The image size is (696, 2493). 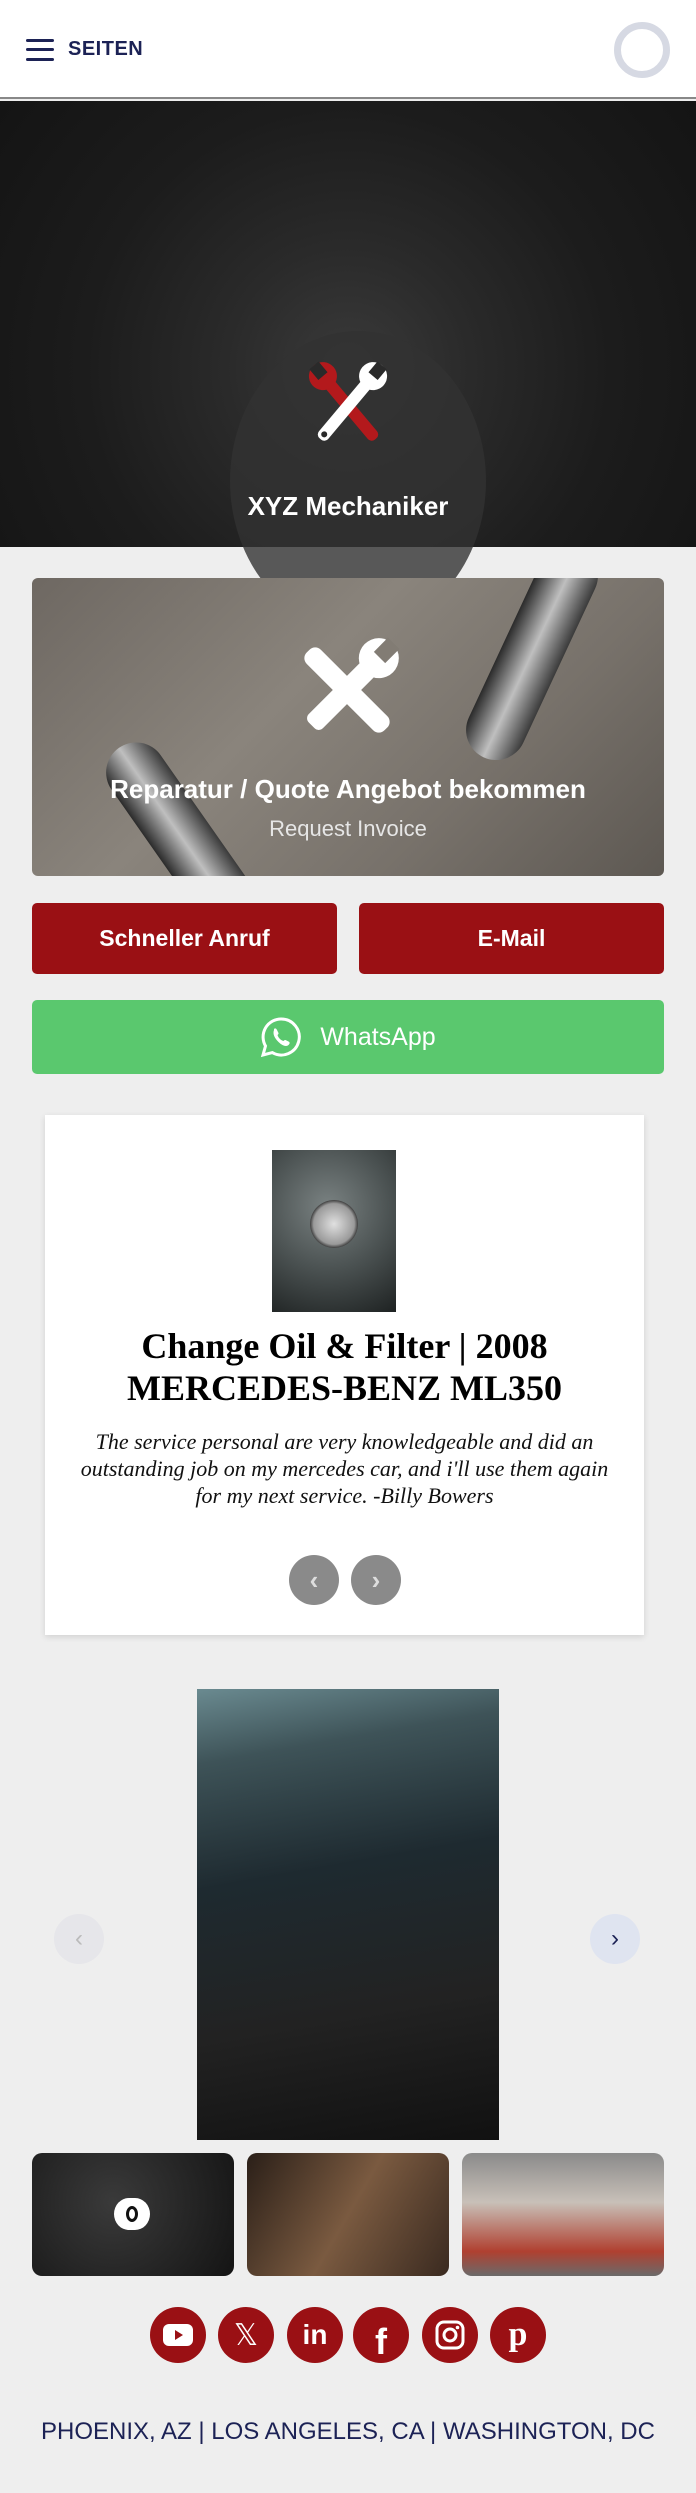 I want to click on pages-menu-button: SEITEN, so click(x=84, y=49).